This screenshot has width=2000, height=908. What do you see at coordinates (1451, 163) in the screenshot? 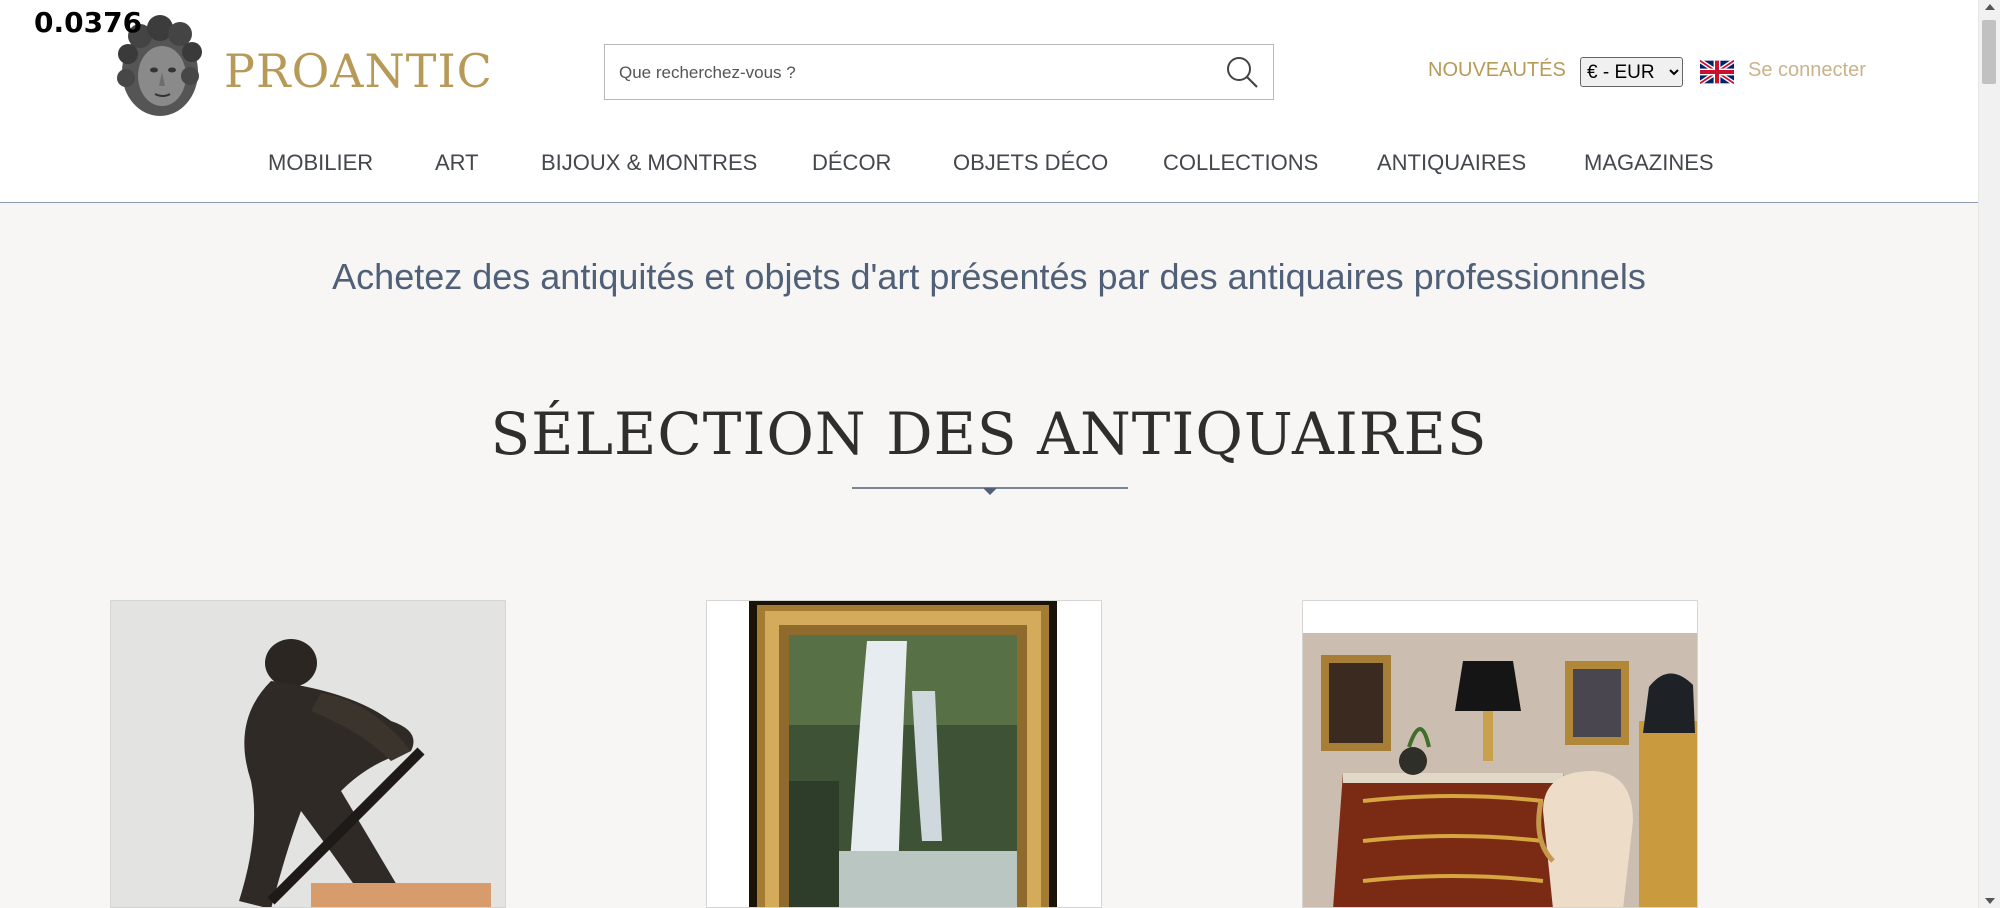
I see `nav-item-antiquaires: ANTIQUAIRES` at bounding box center [1451, 163].